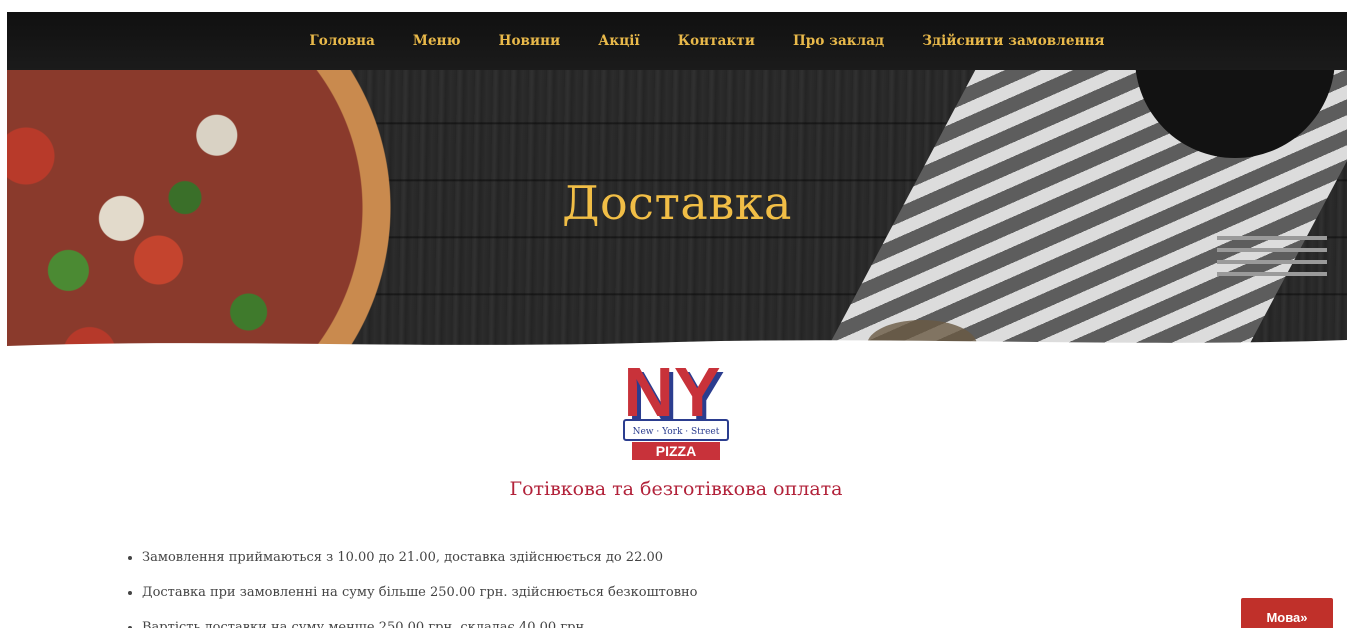  What do you see at coordinates (716, 41) in the screenshot?
I see `nav-item-contacts: Контакти` at bounding box center [716, 41].